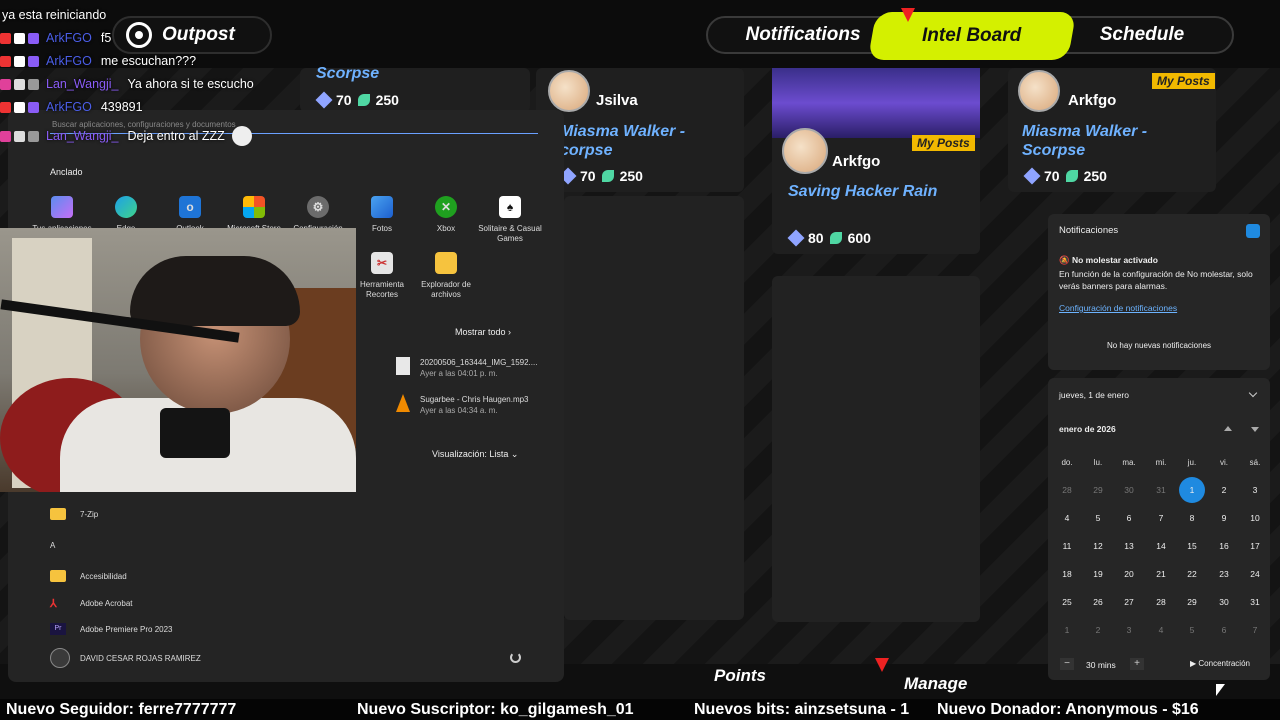 The width and height of the screenshot is (1280, 720). Describe the element at coordinates (1224, 518) in the screenshot. I see `calendar-day: 9` at that location.